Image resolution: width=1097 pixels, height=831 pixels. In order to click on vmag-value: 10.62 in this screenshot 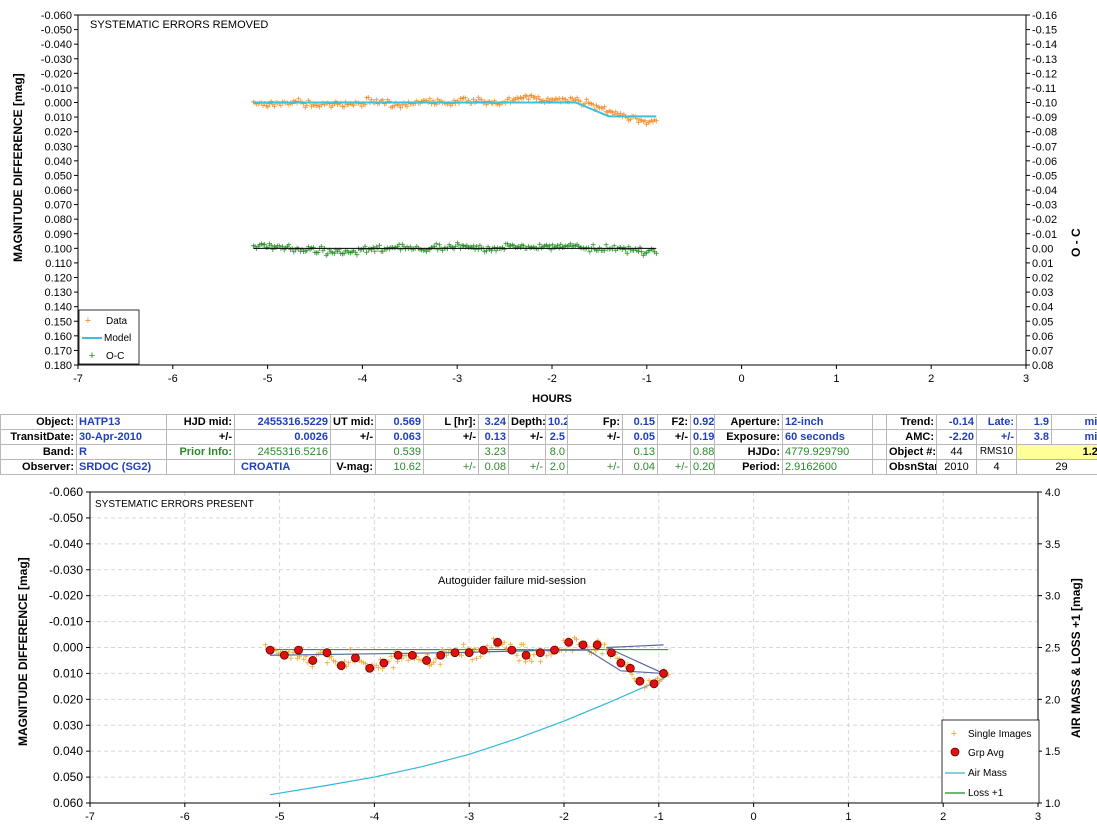, I will do `click(399, 467)`.